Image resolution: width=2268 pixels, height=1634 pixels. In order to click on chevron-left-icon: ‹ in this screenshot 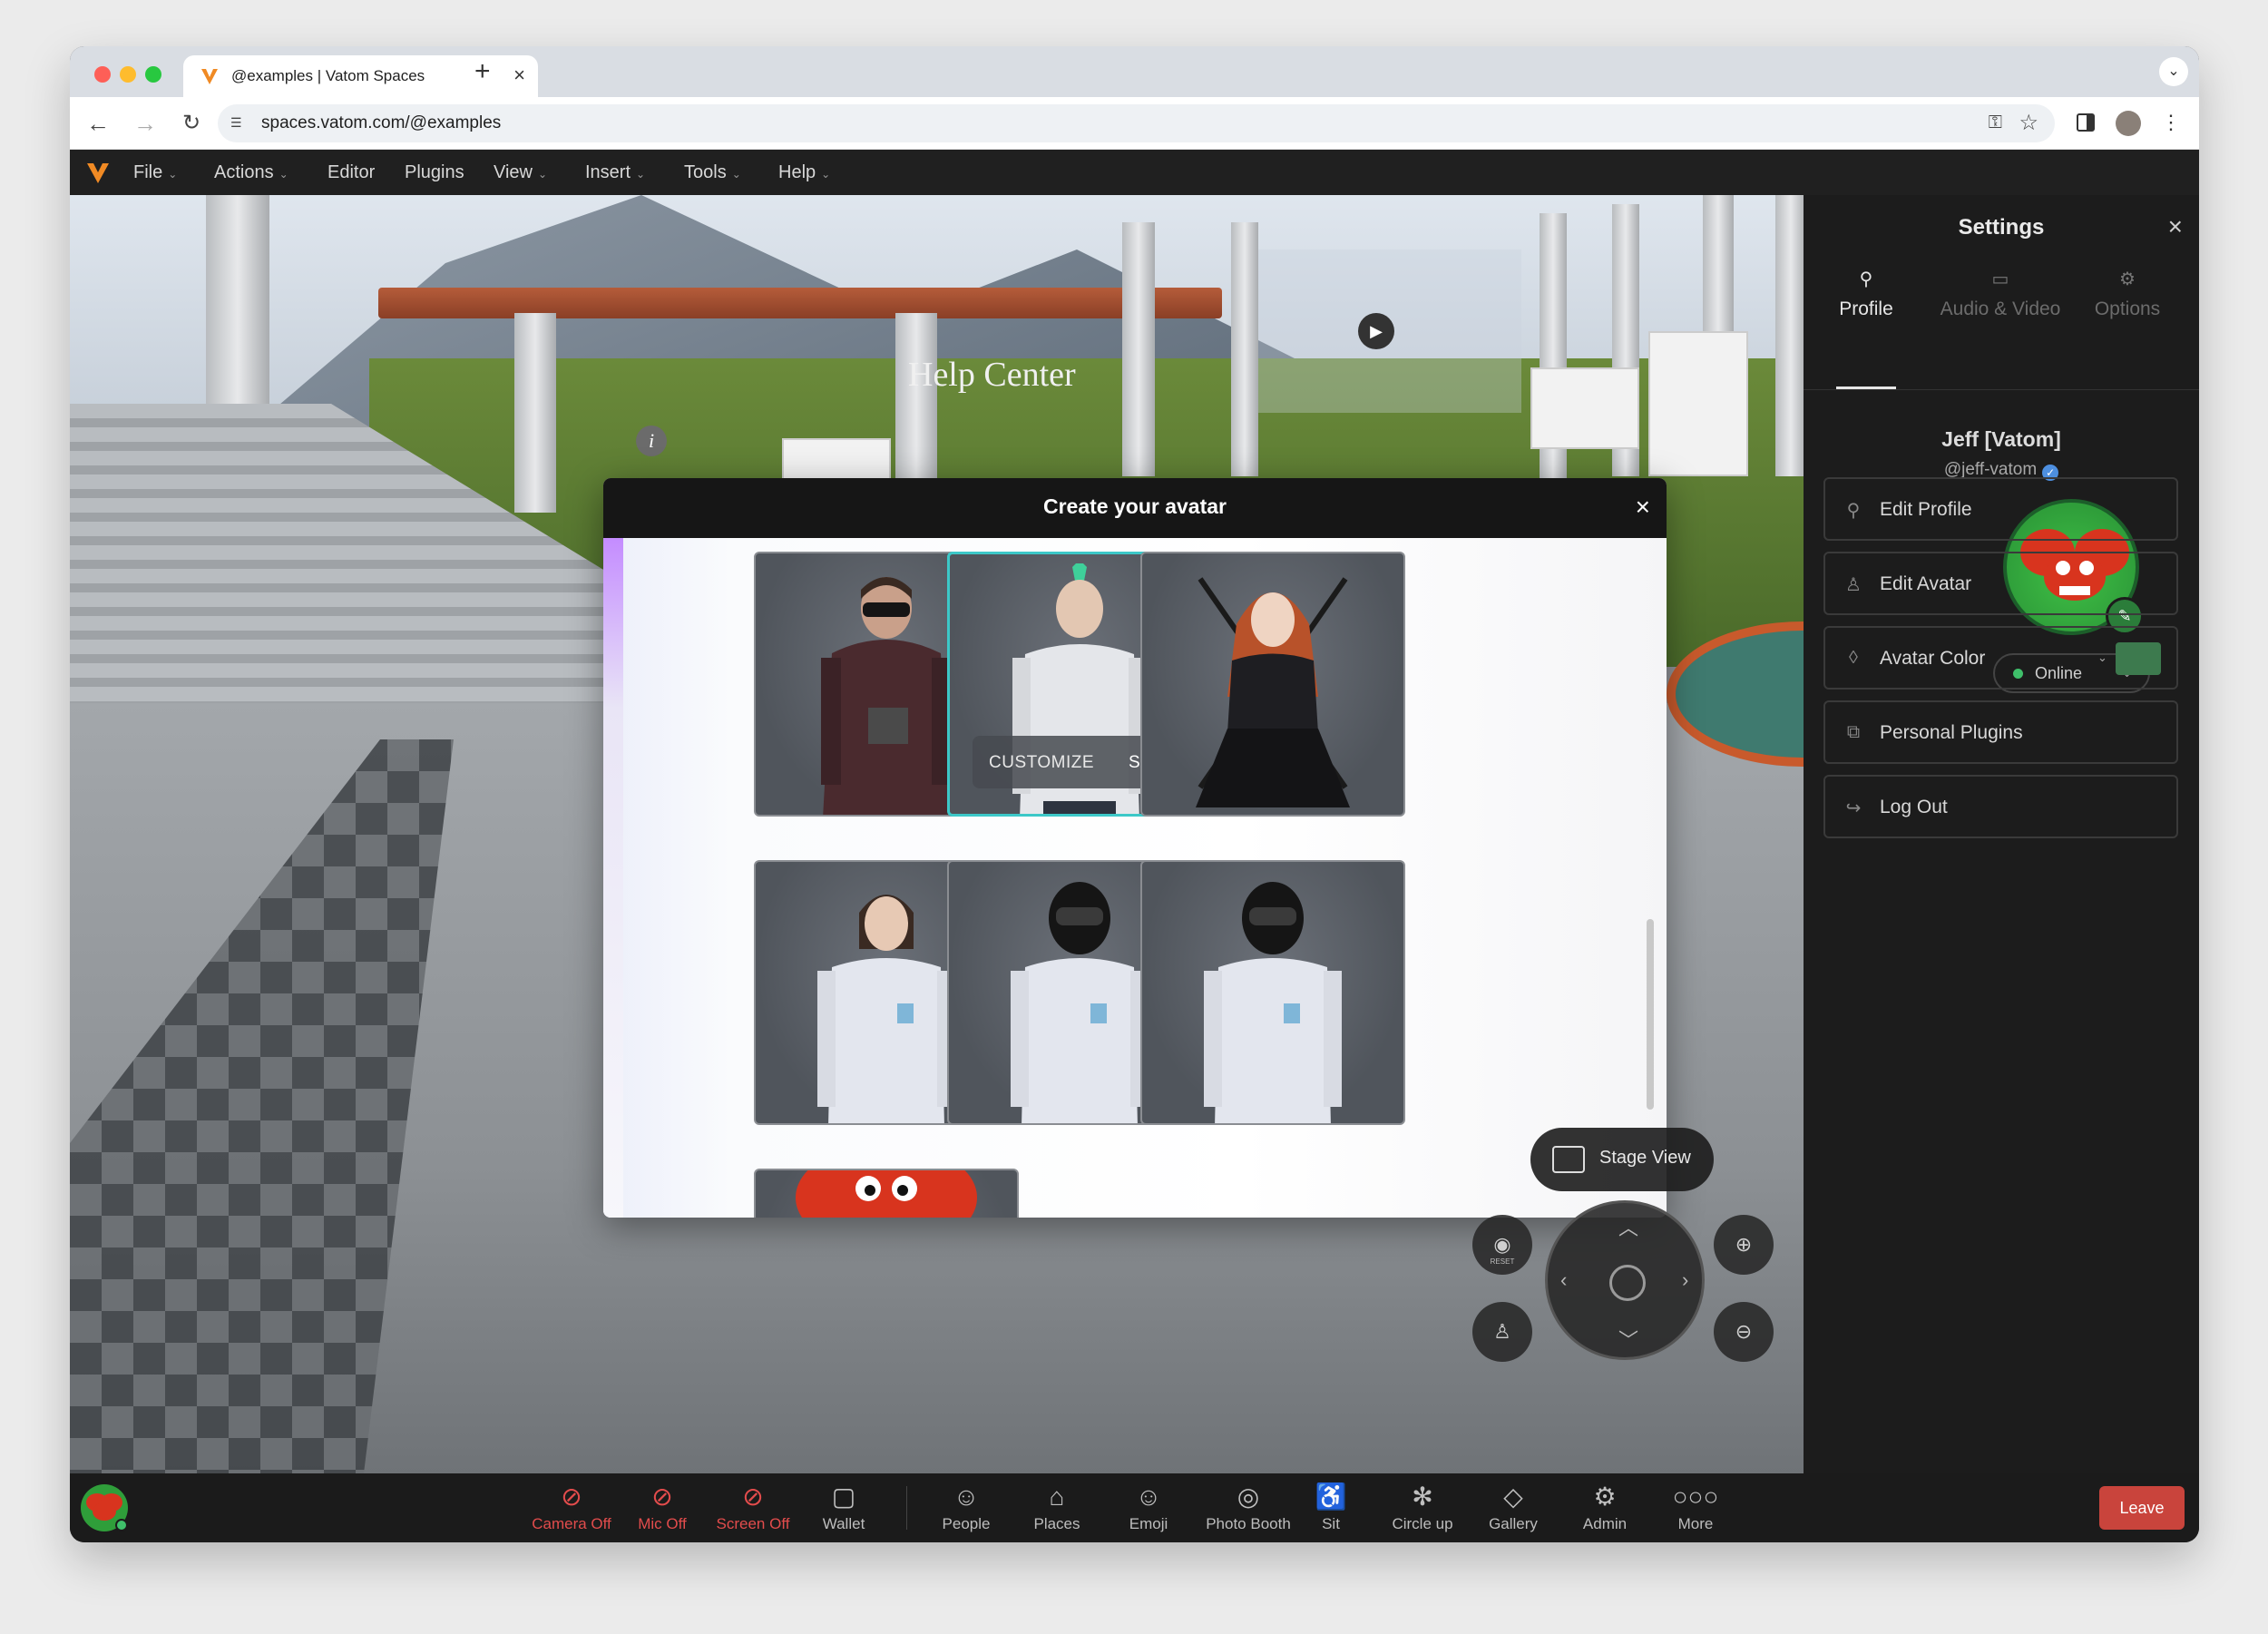, I will do `click(1564, 1280)`.